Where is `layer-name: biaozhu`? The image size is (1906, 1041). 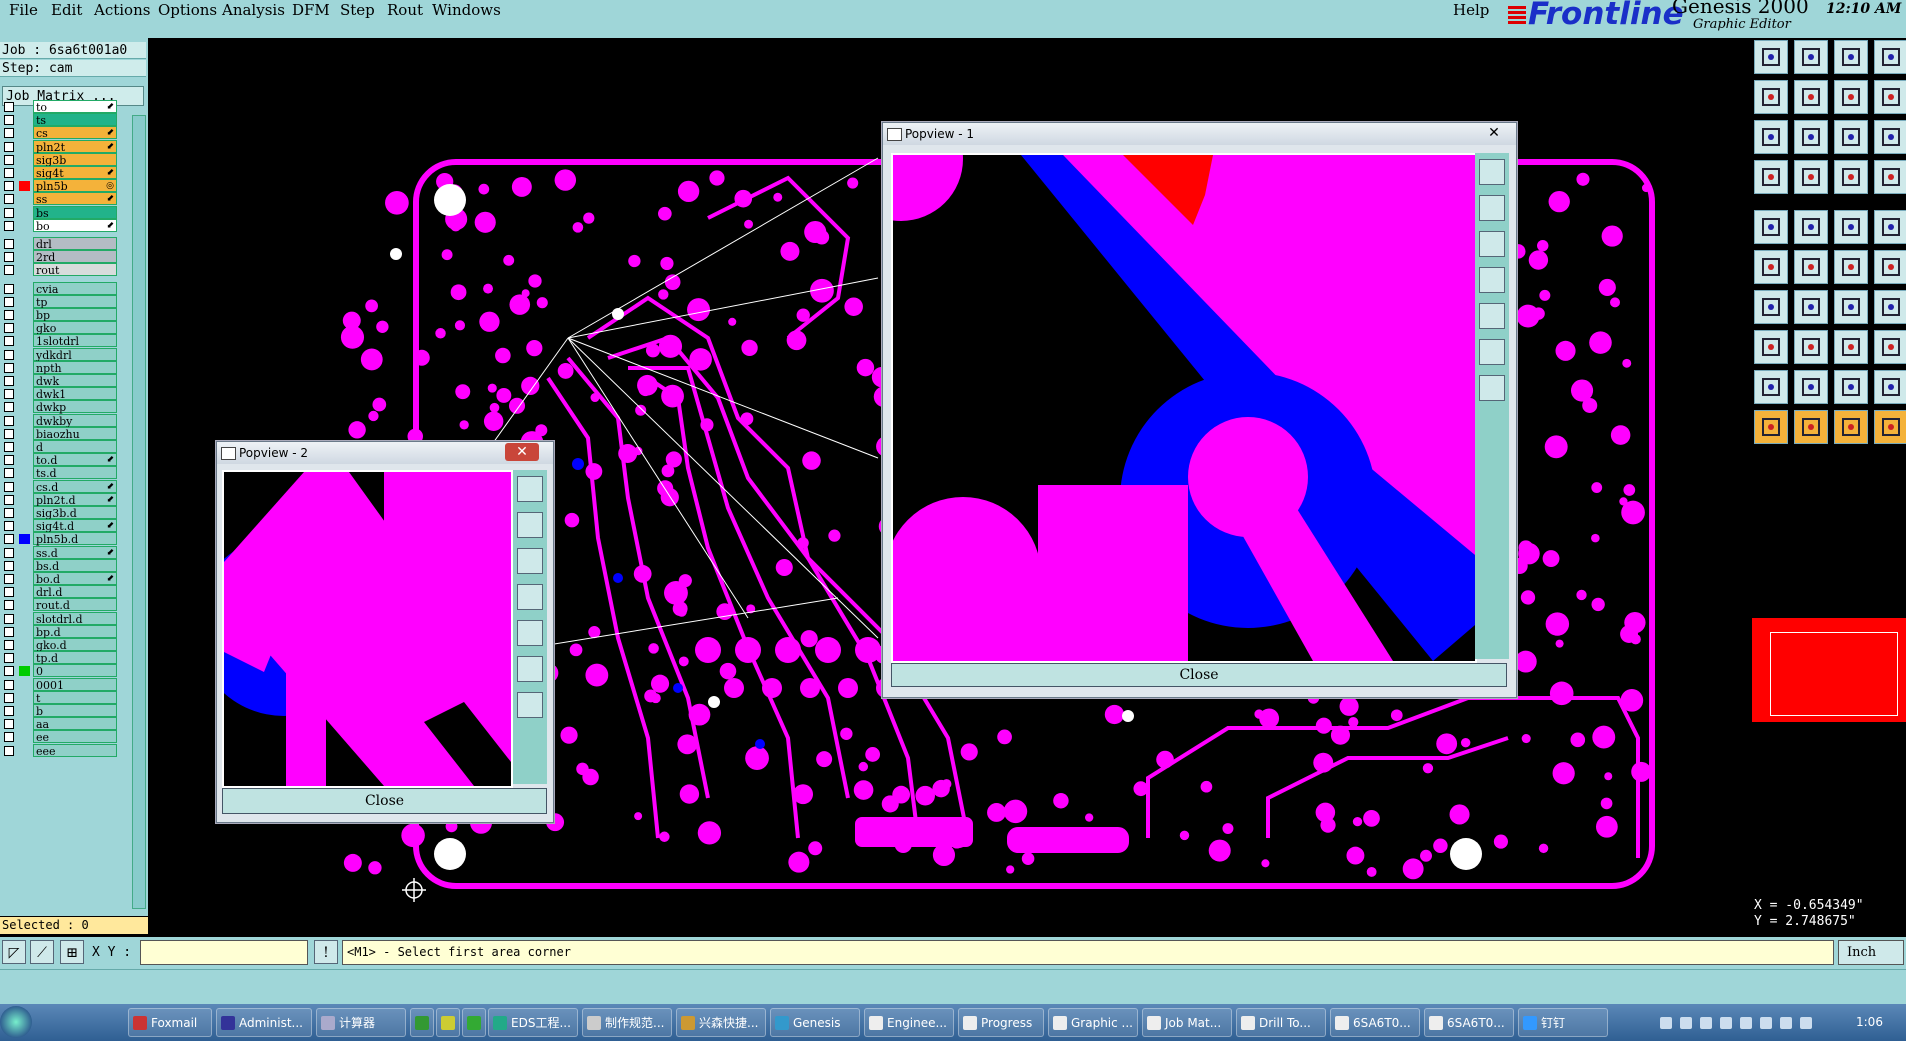 layer-name: biaozhu is located at coordinates (75, 433).